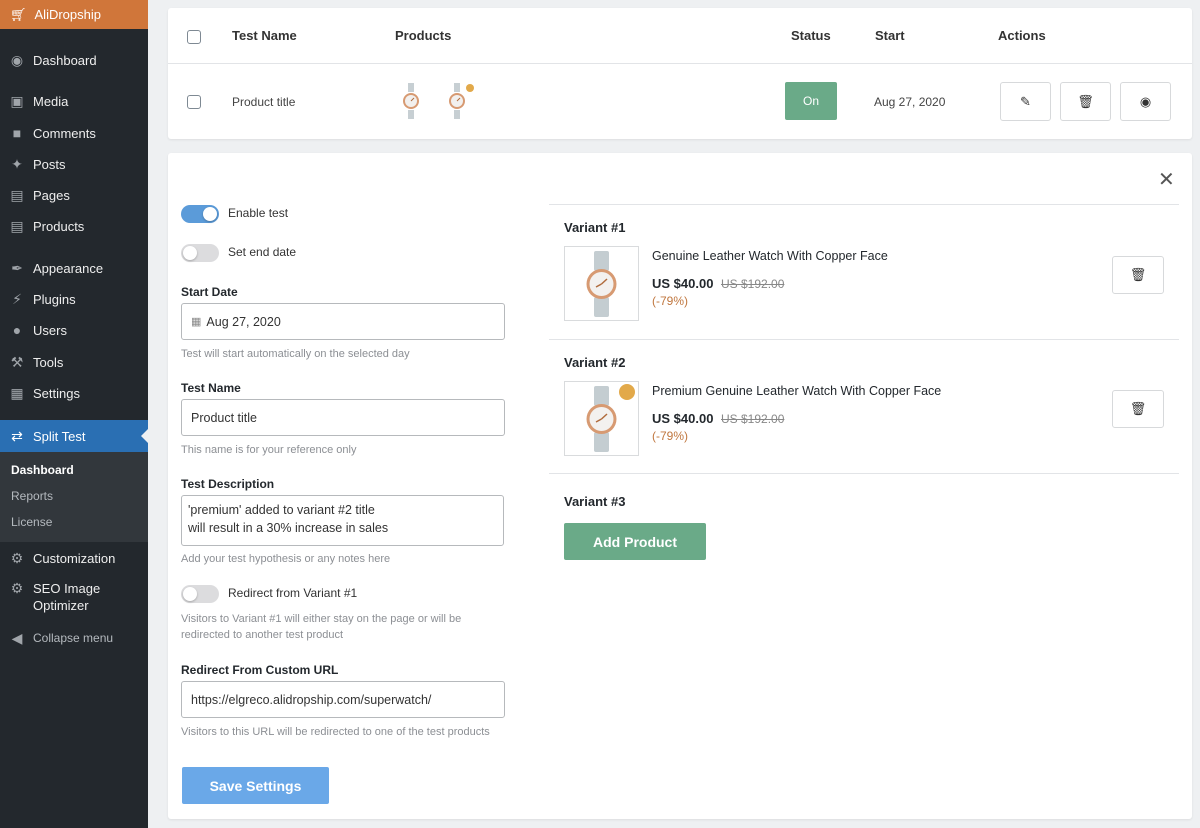 The width and height of the screenshot is (1200, 828). I want to click on sidebar-item-label: Customization, so click(74, 558).